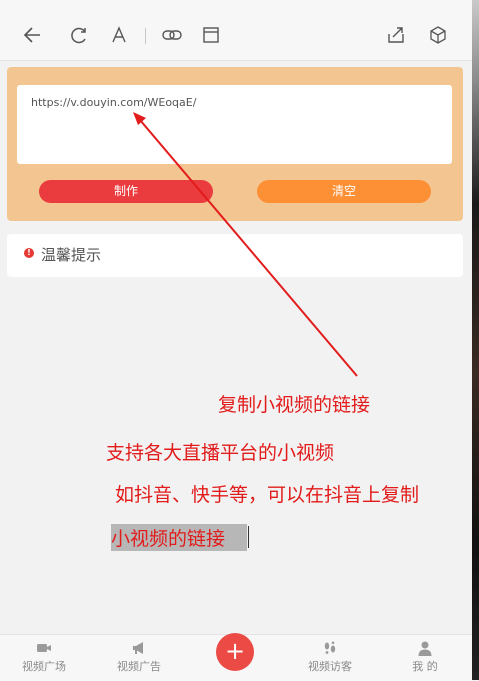 The width and height of the screenshot is (479, 681). What do you see at coordinates (71, 255) in the screenshot?
I see `tip-label: 温馨提示` at bounding box center [71, 255].